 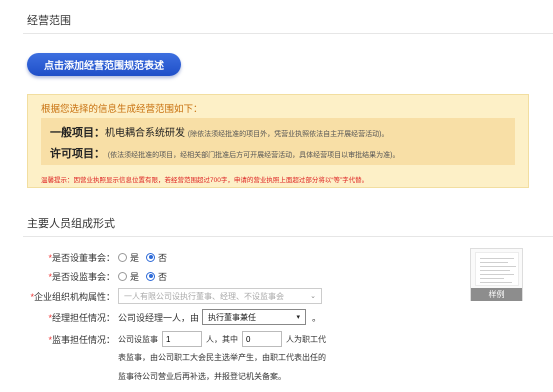 What do you see at coordinates (317, 317) in the screenshot?
I see `manager-suffix: 。` at bounding box center [317, 317].